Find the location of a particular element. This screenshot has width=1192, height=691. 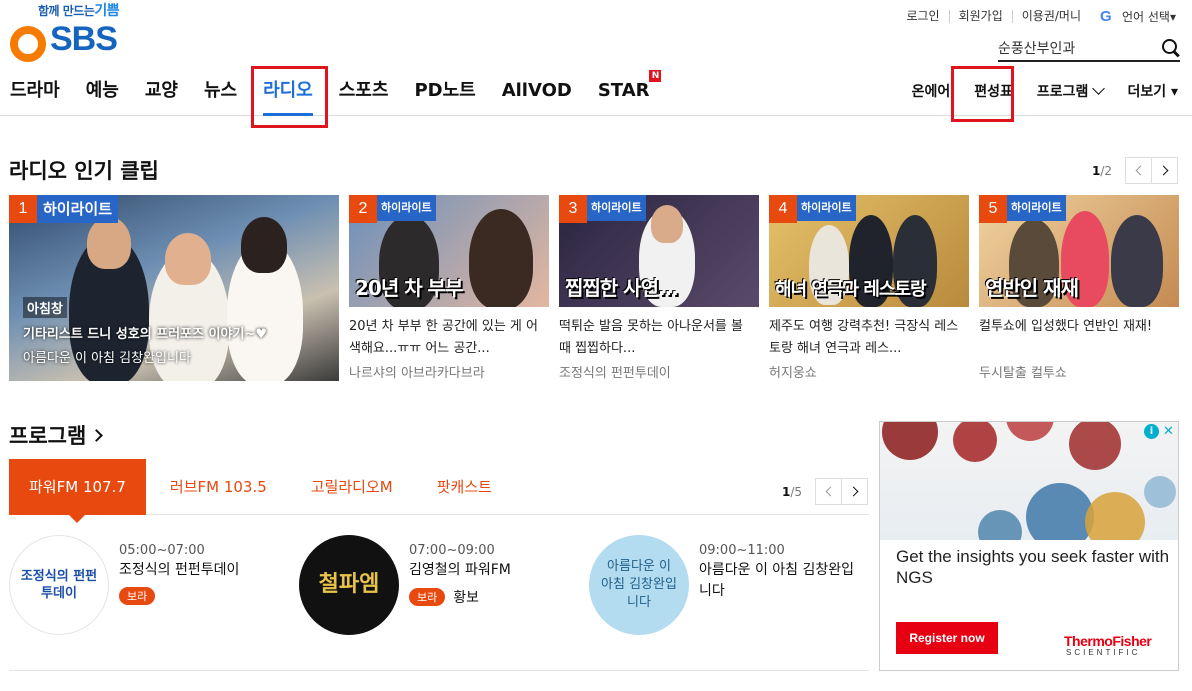

program-logo: 조정식의 펀펀투데이 is located at coordinates (59, 585).